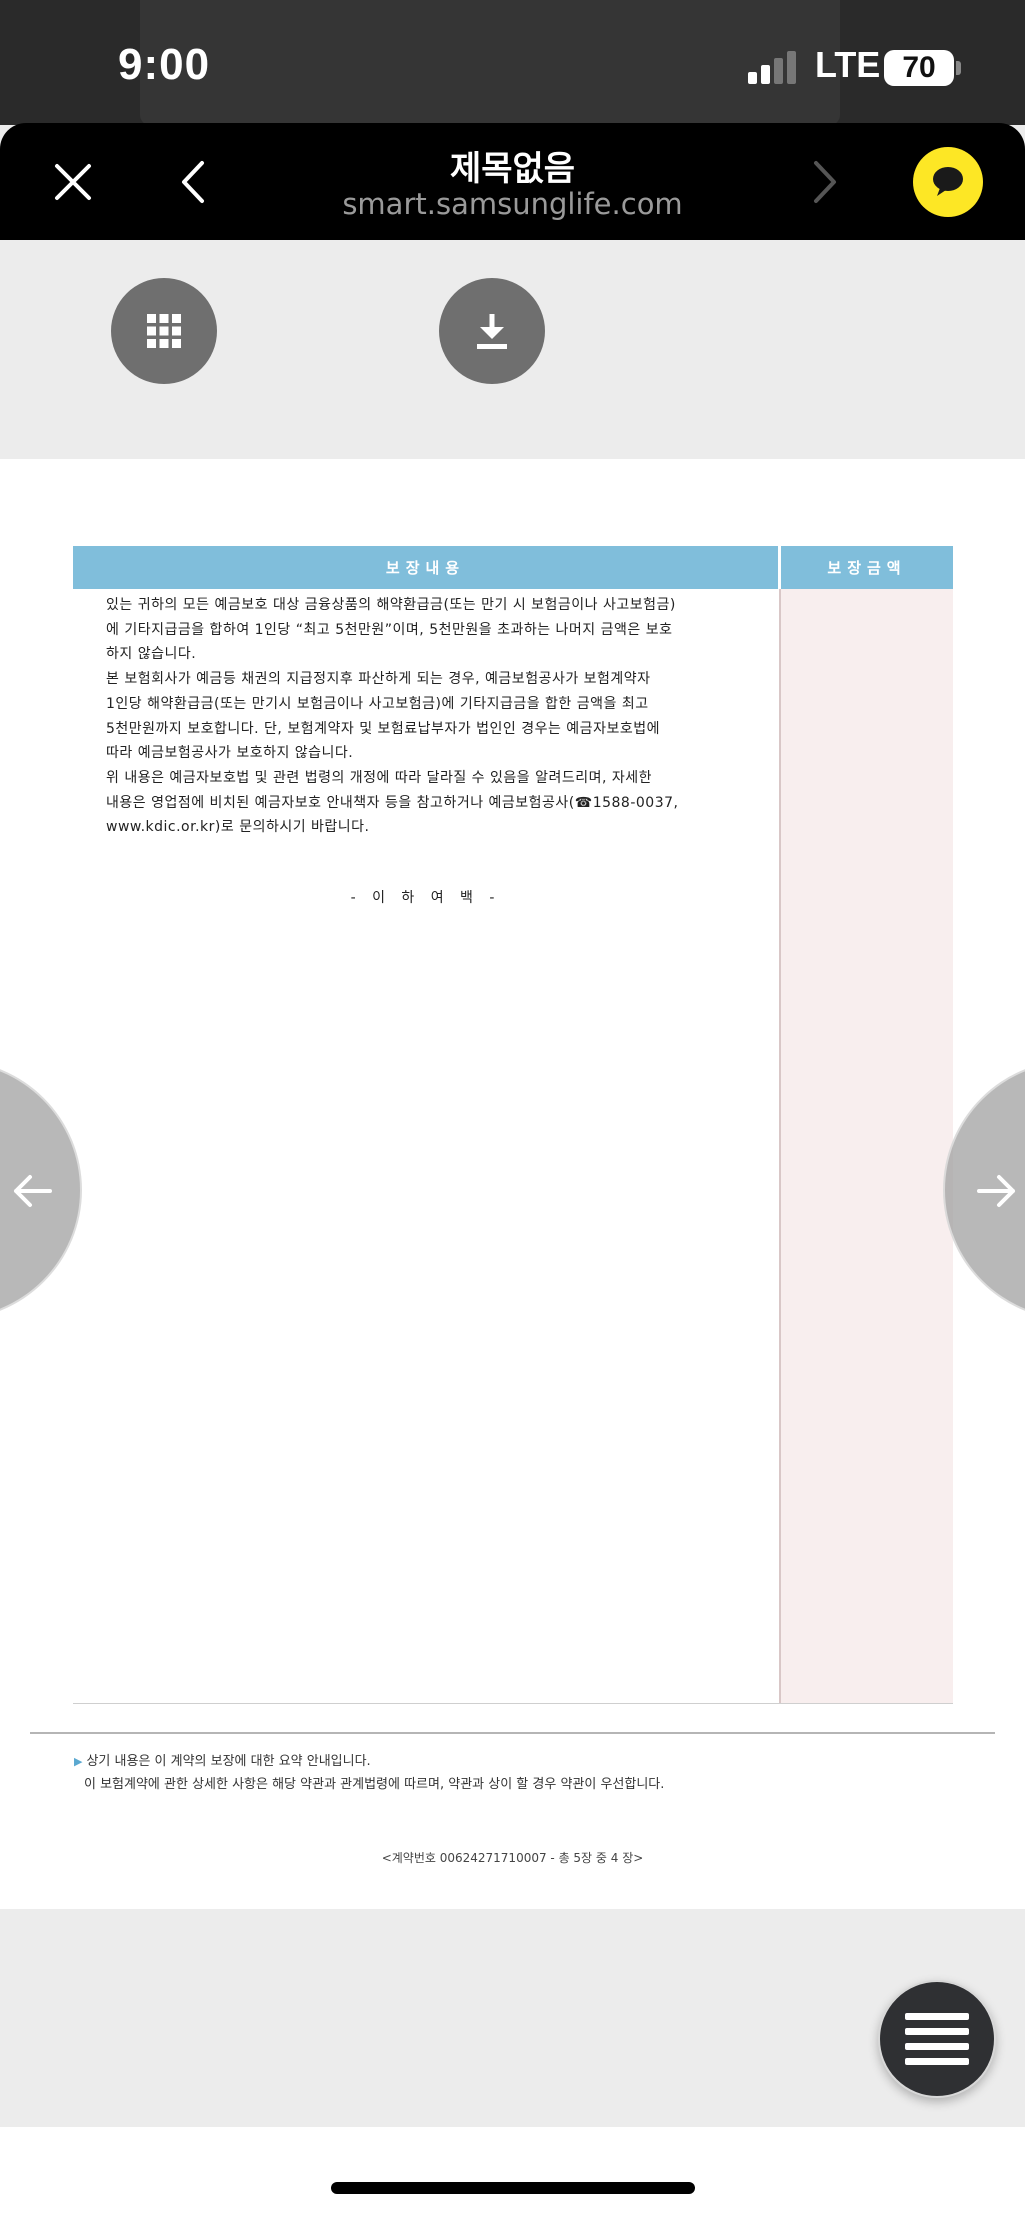  What do you see at coordinates (996, 1191) in the screenshot?
I see `arrow-right-icon` at bounding box center [996, 1191].